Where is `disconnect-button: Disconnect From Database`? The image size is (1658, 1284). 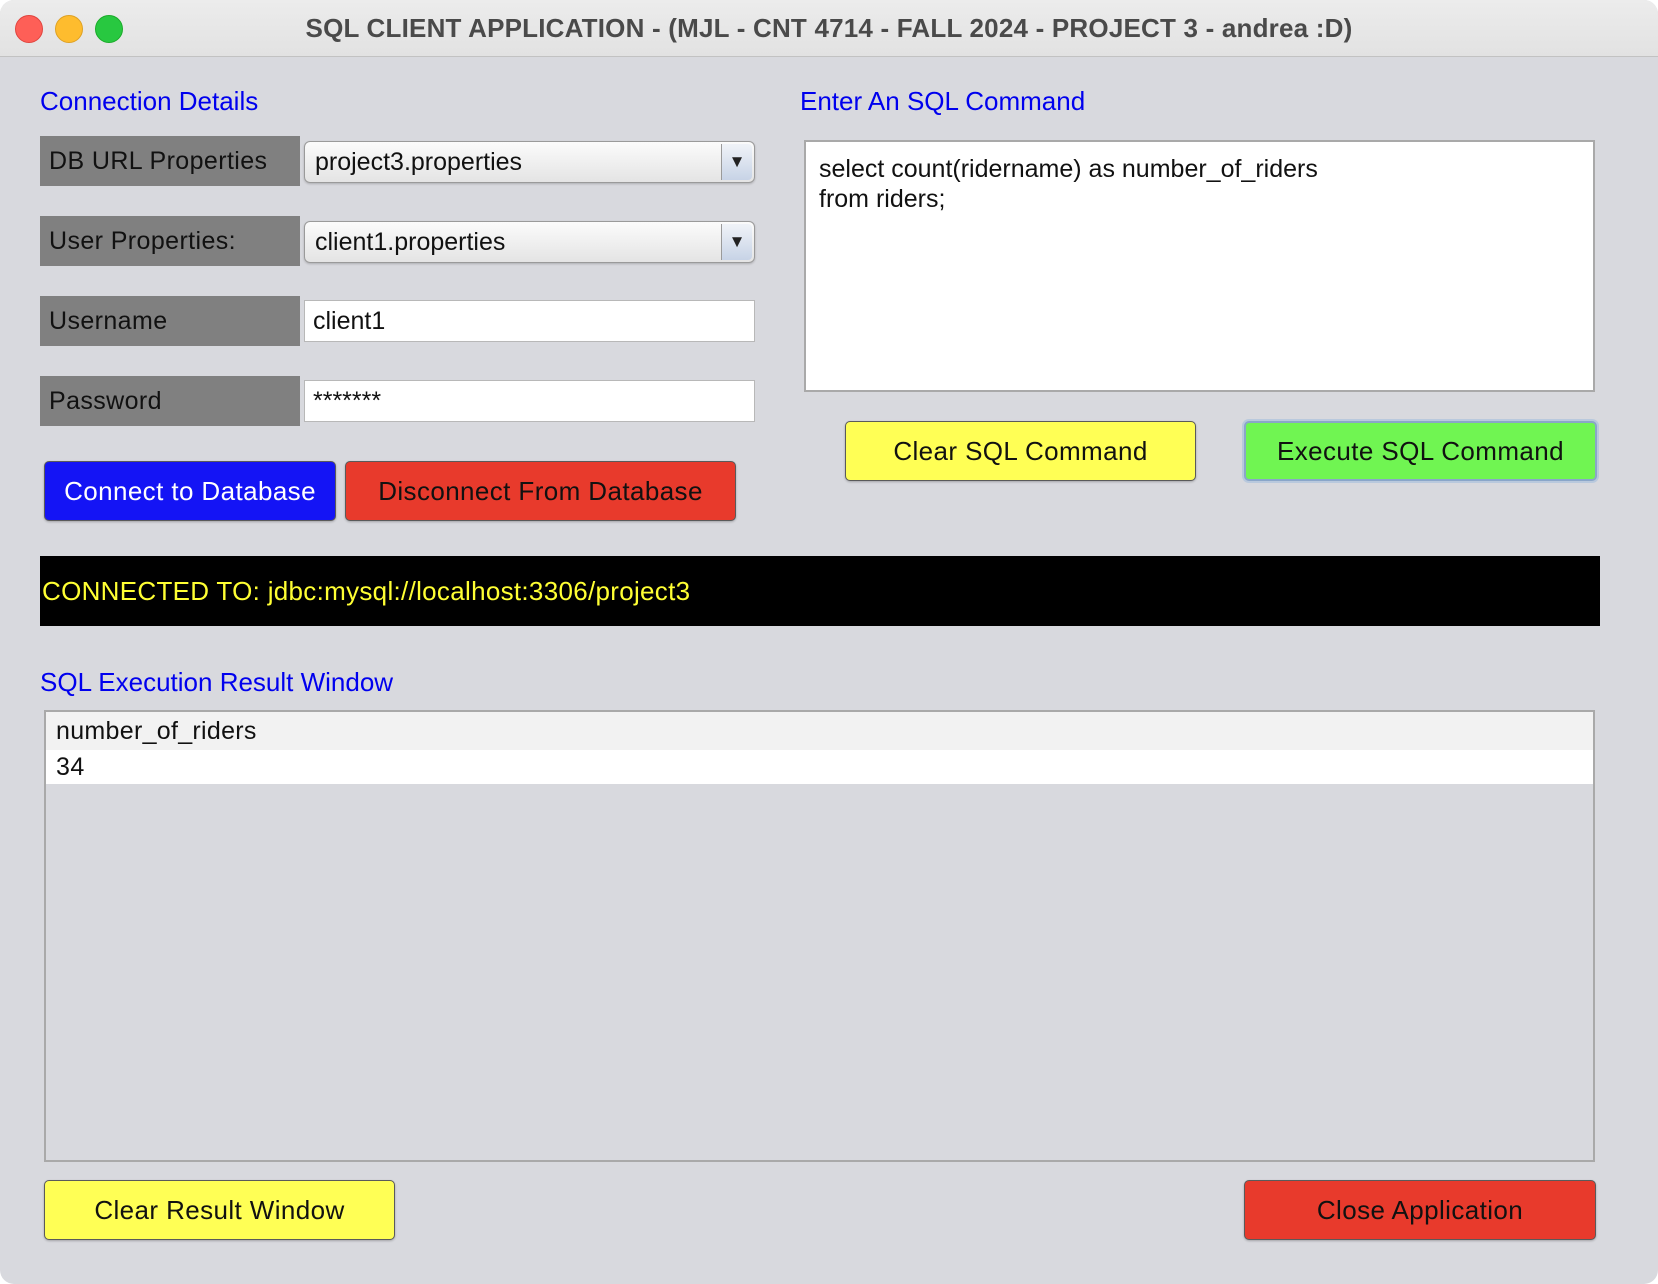
disconnect-button: Disconnect From Database is located at coordinates (540, 491).